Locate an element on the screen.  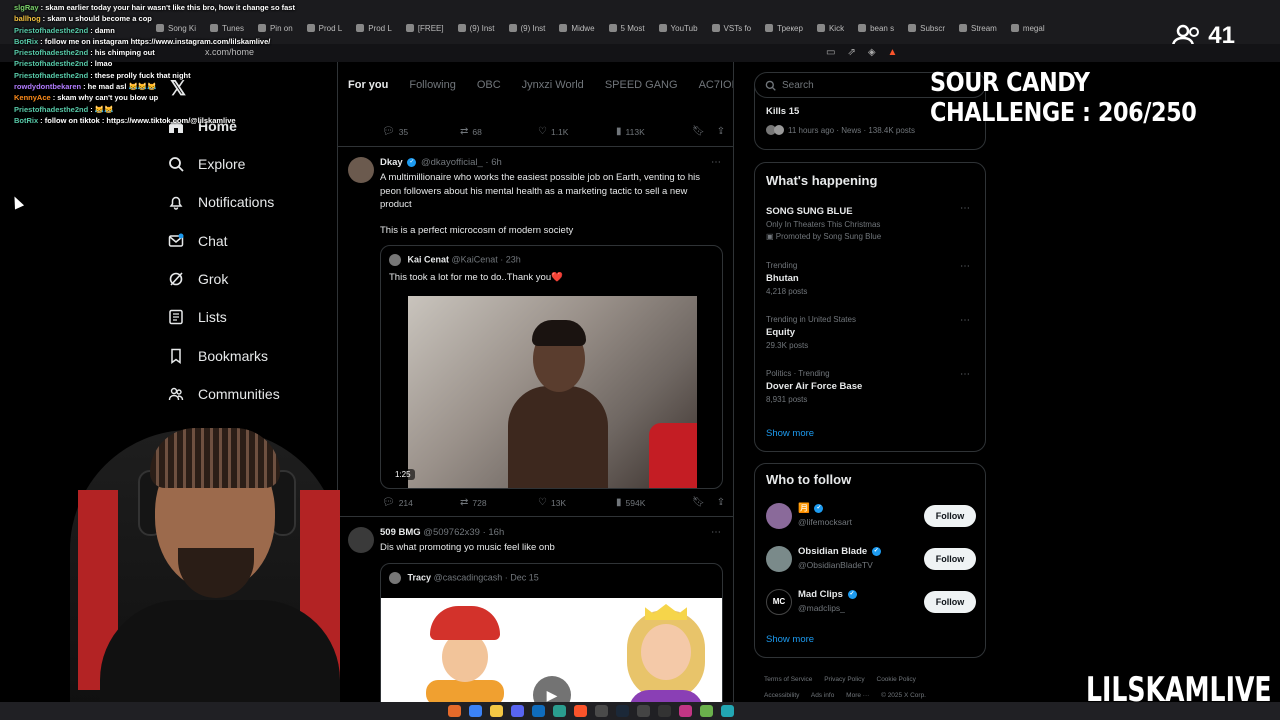
author-name: 509 BMG is located at coordinates (400, 532).